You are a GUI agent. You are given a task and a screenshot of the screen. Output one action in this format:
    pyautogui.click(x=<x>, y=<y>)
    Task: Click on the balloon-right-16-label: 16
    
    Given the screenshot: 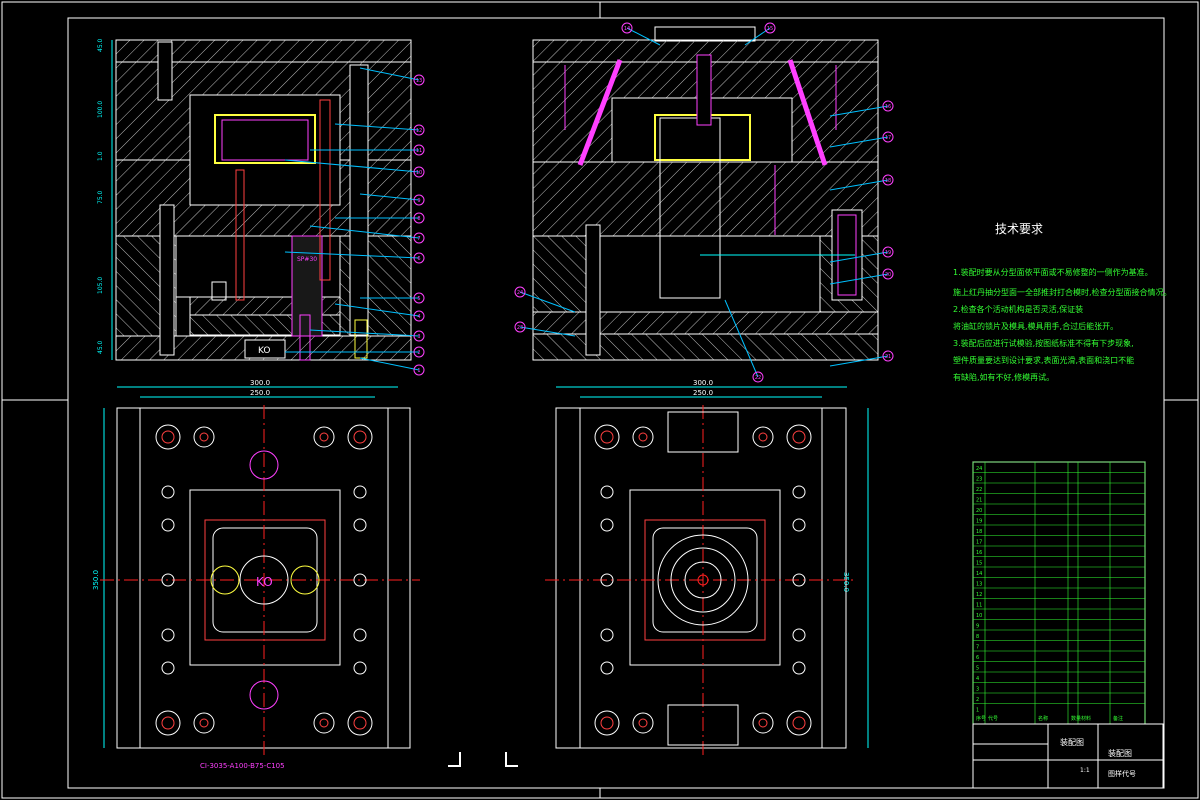 What is the action you would take?
    pyautogui.click(x=888, y=107)
    